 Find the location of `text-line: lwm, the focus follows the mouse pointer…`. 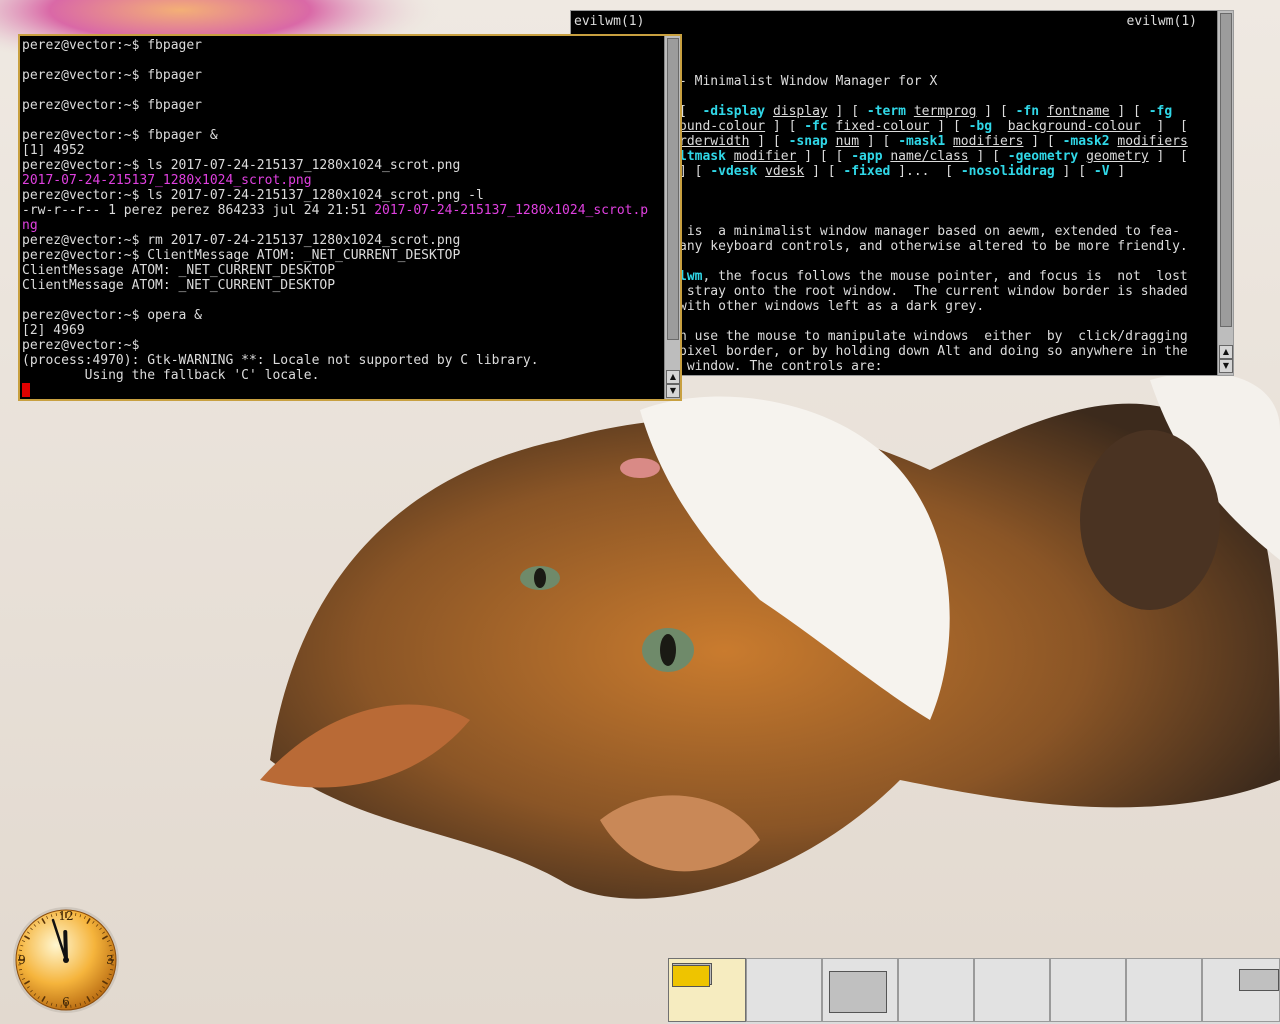

text-line: lwm, the focus follows the mouse pointer… is located at coordinates (933, 276).